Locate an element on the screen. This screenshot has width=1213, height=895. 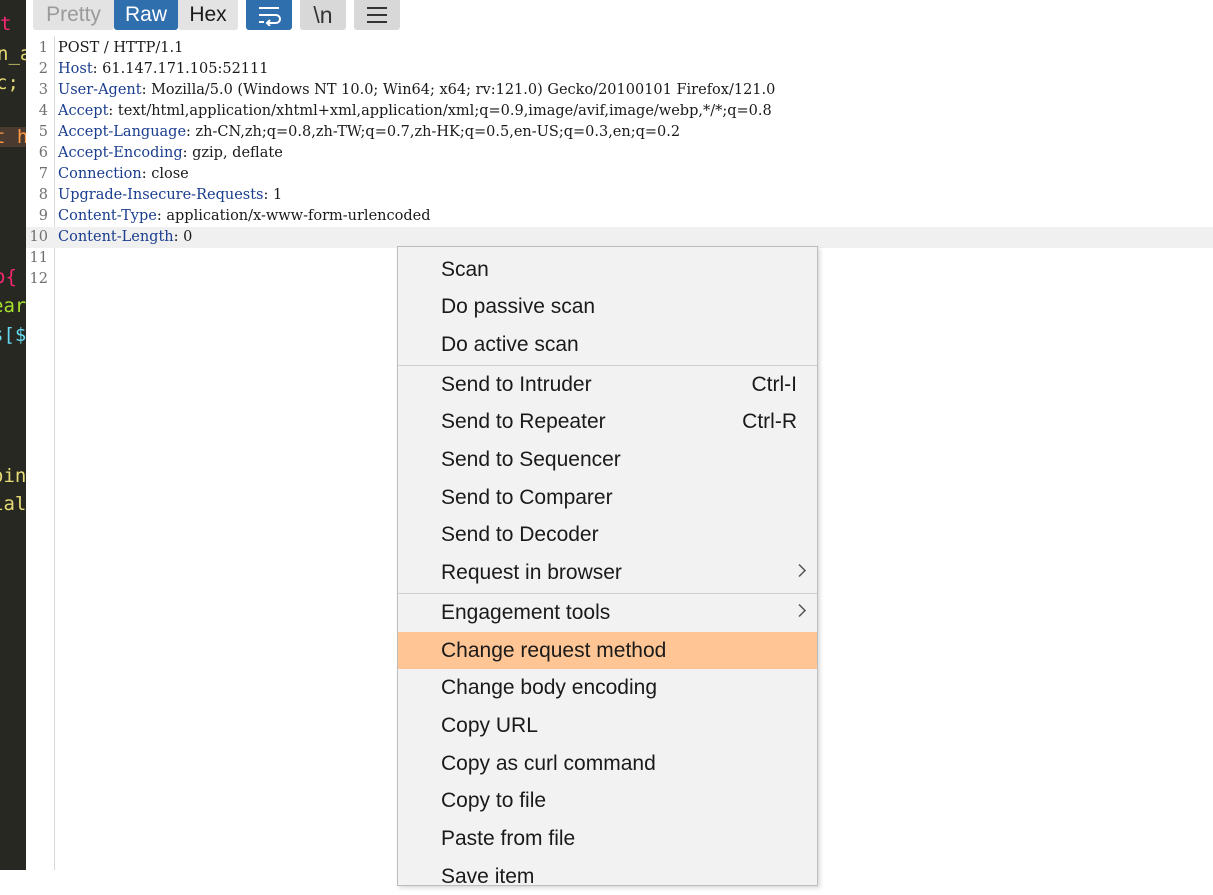
menu-item-label: Send to Repeater is located at coordinates (523, 422).